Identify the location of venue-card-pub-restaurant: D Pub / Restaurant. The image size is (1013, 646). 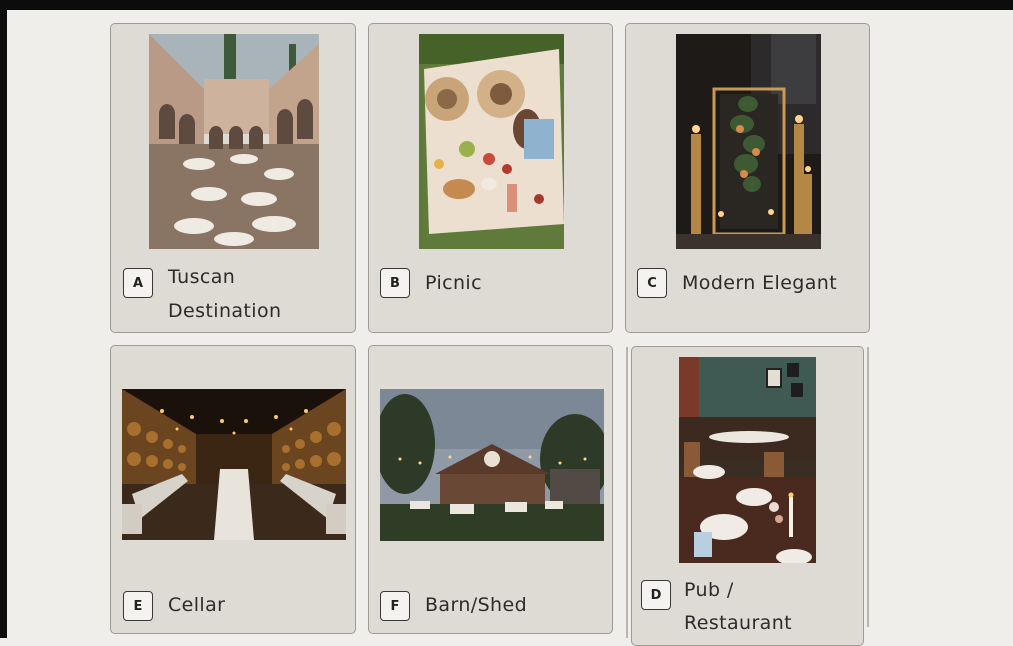
(747, 496).